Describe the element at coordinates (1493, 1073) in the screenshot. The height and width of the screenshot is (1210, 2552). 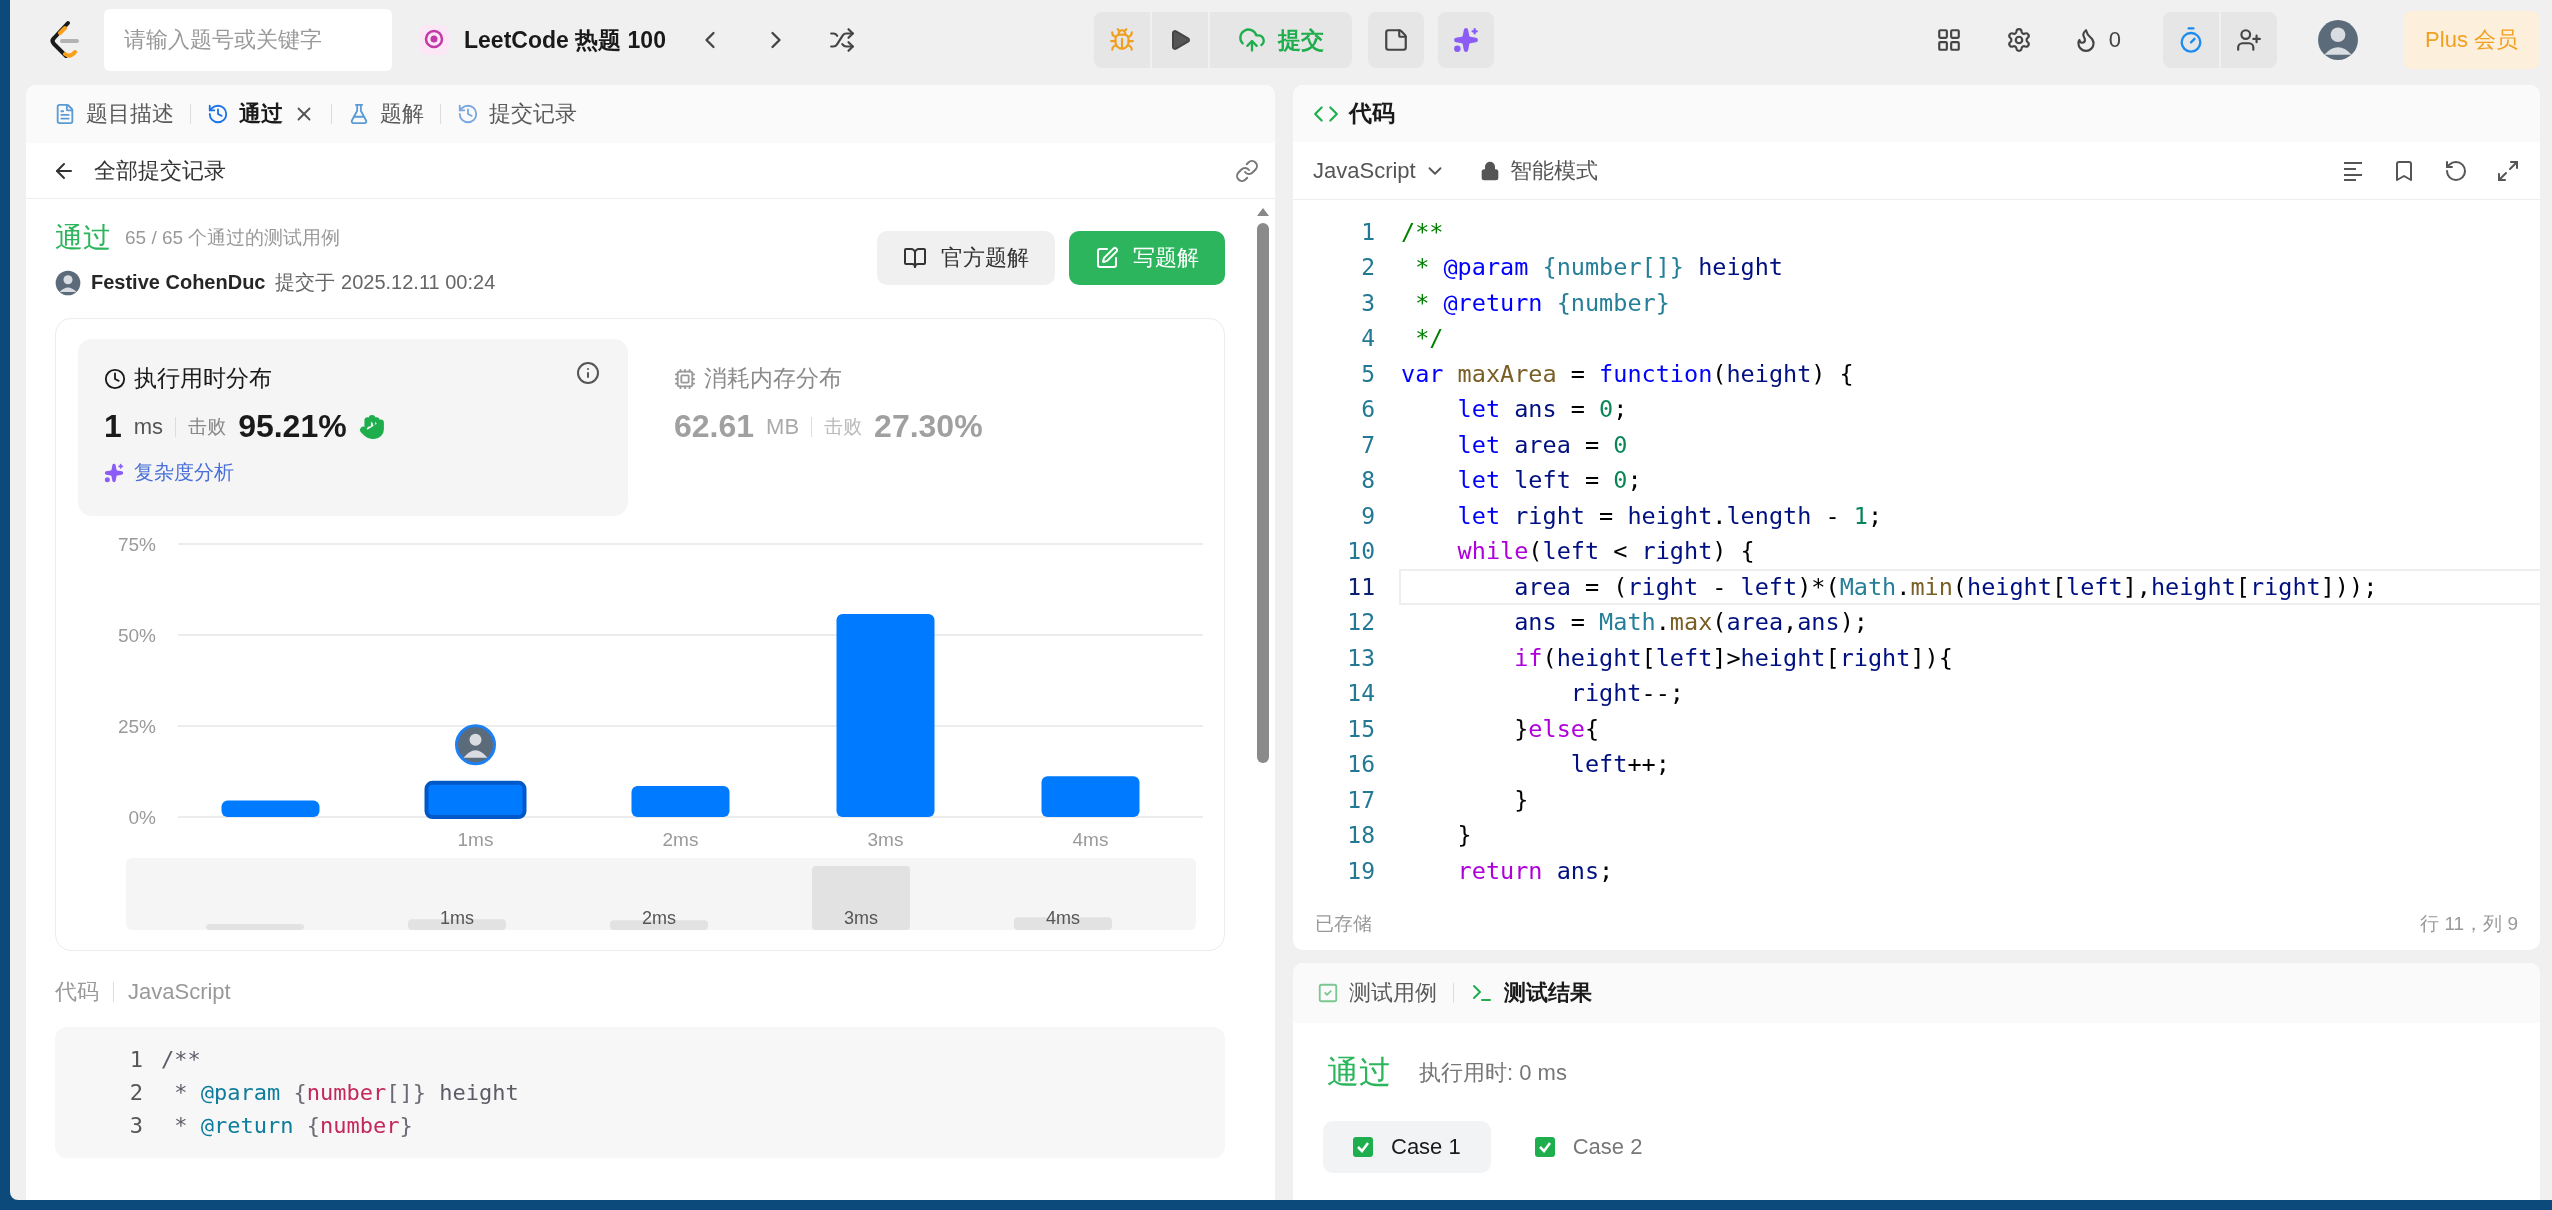
I see `runtime-text: 执行用时: 0 ms` at that location.